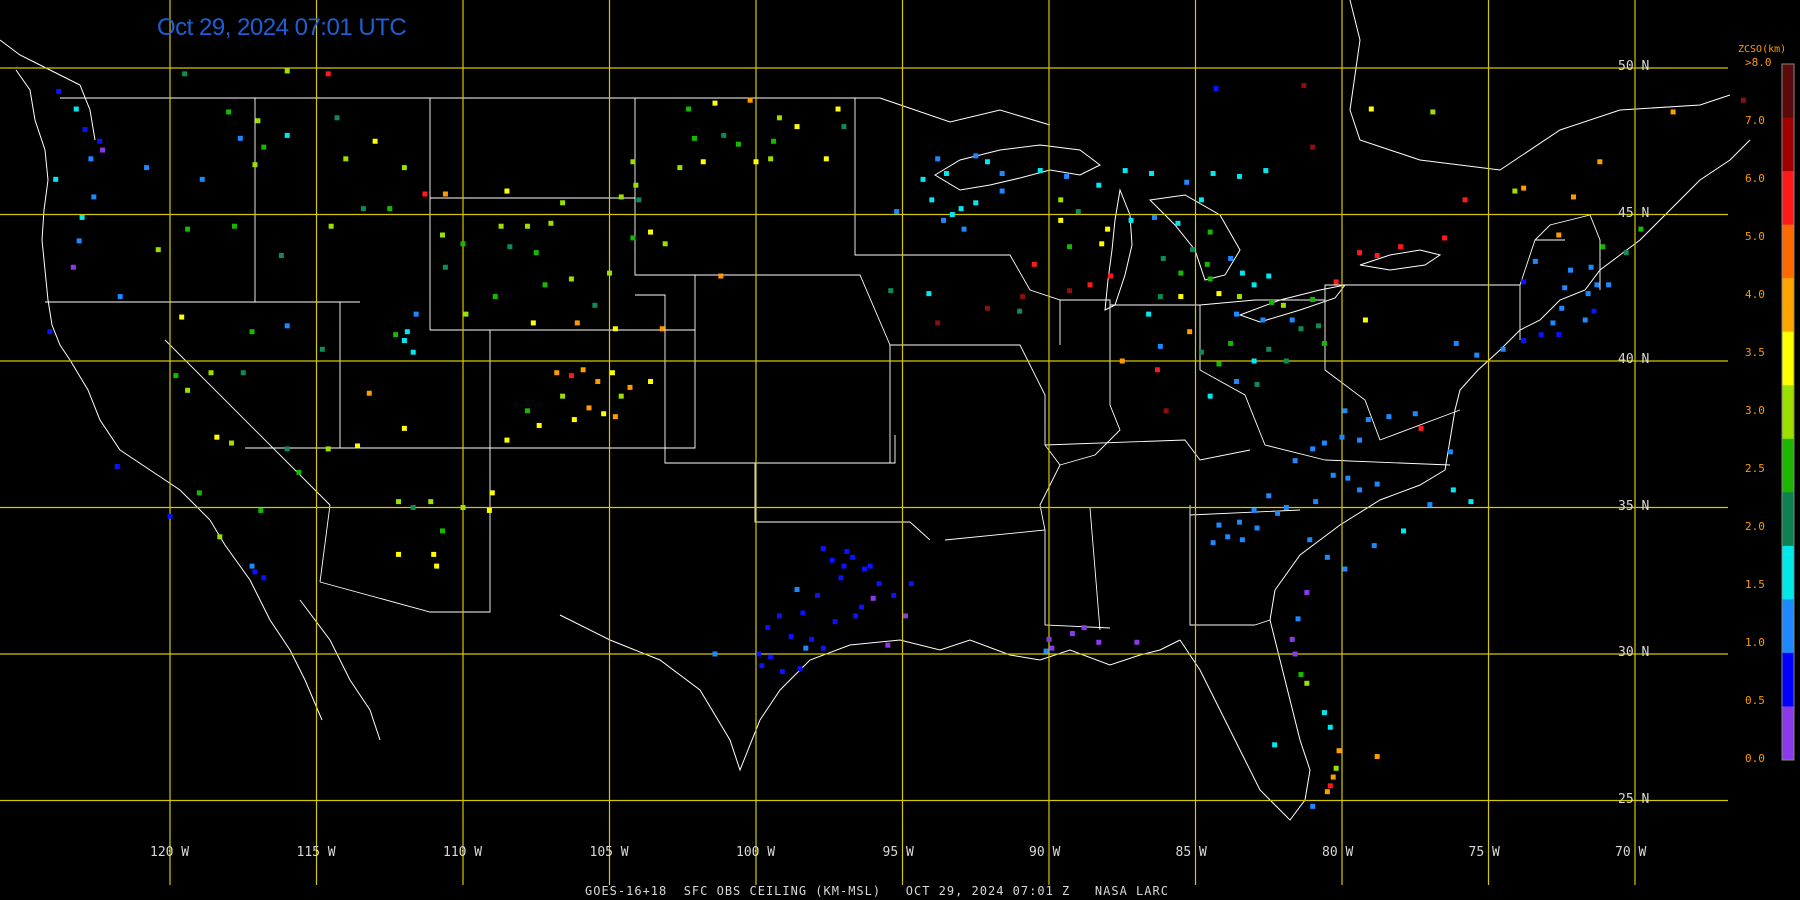  What do you see at coordinates (1755, 584) in the screenshot?
I see `legend-tick-label: 1.5` at bounding box center [1755, 584].